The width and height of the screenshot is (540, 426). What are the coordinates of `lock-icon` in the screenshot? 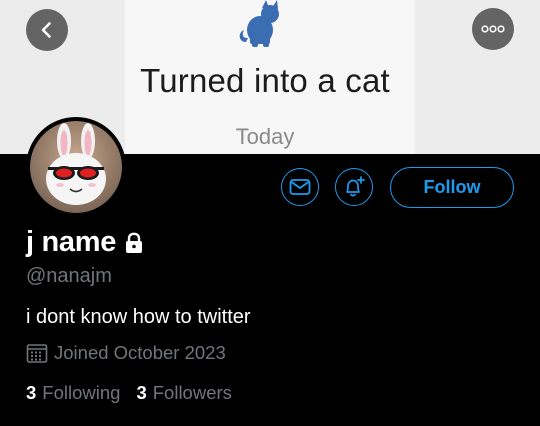 It's located at (134, 243).